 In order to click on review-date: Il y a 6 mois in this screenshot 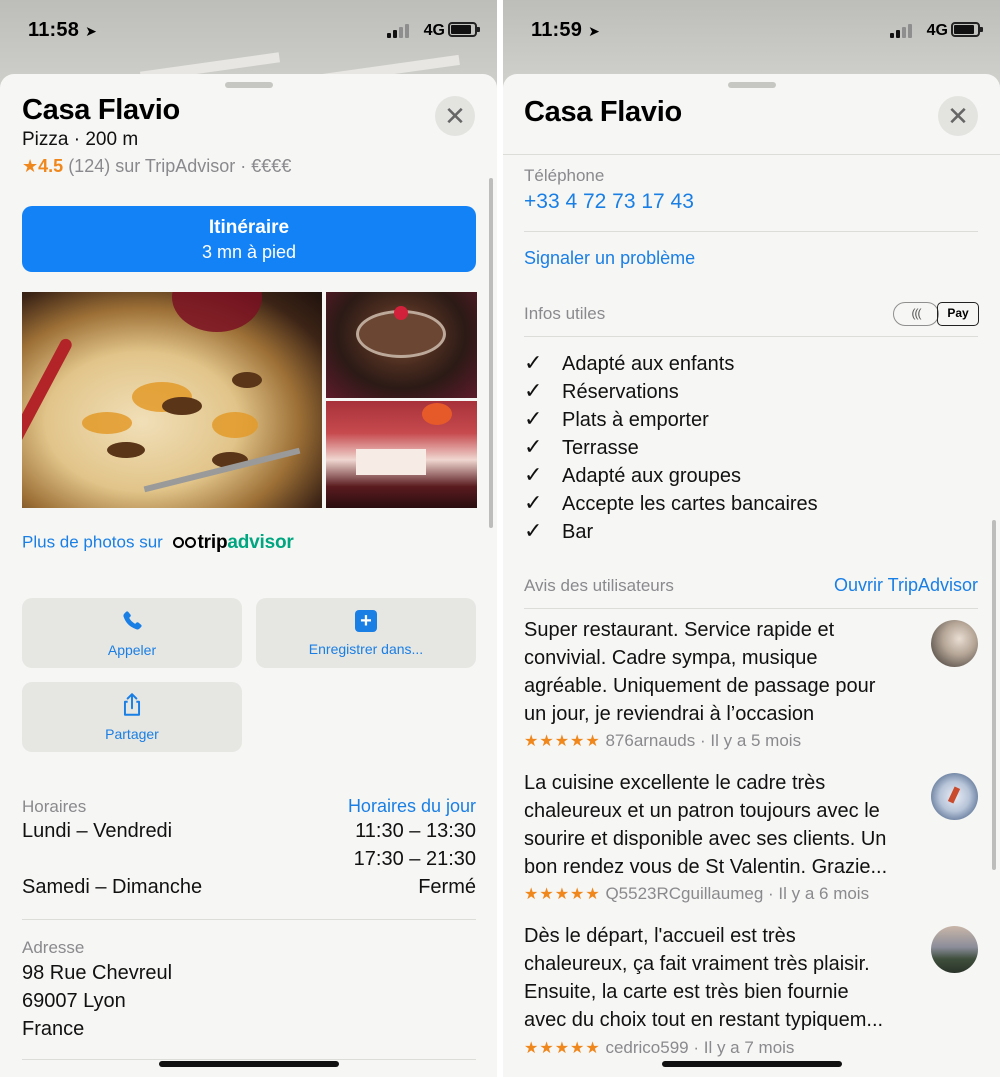, I will do `click(824, 893)`.